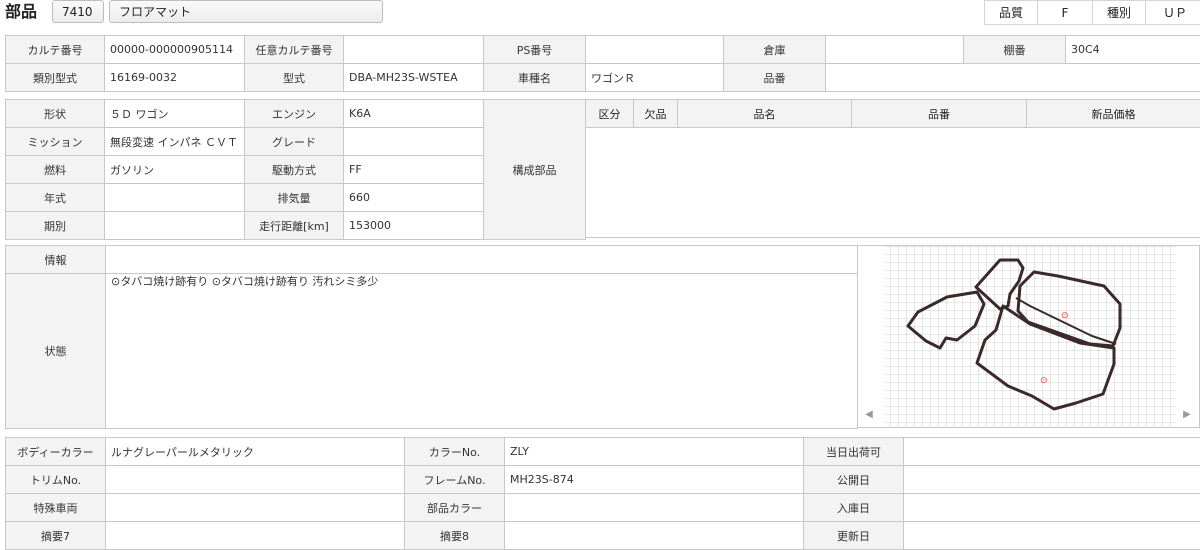 The width and height of the screenshot is (1200, 550). I want to click on quality-value: F, so click(1065, 12).